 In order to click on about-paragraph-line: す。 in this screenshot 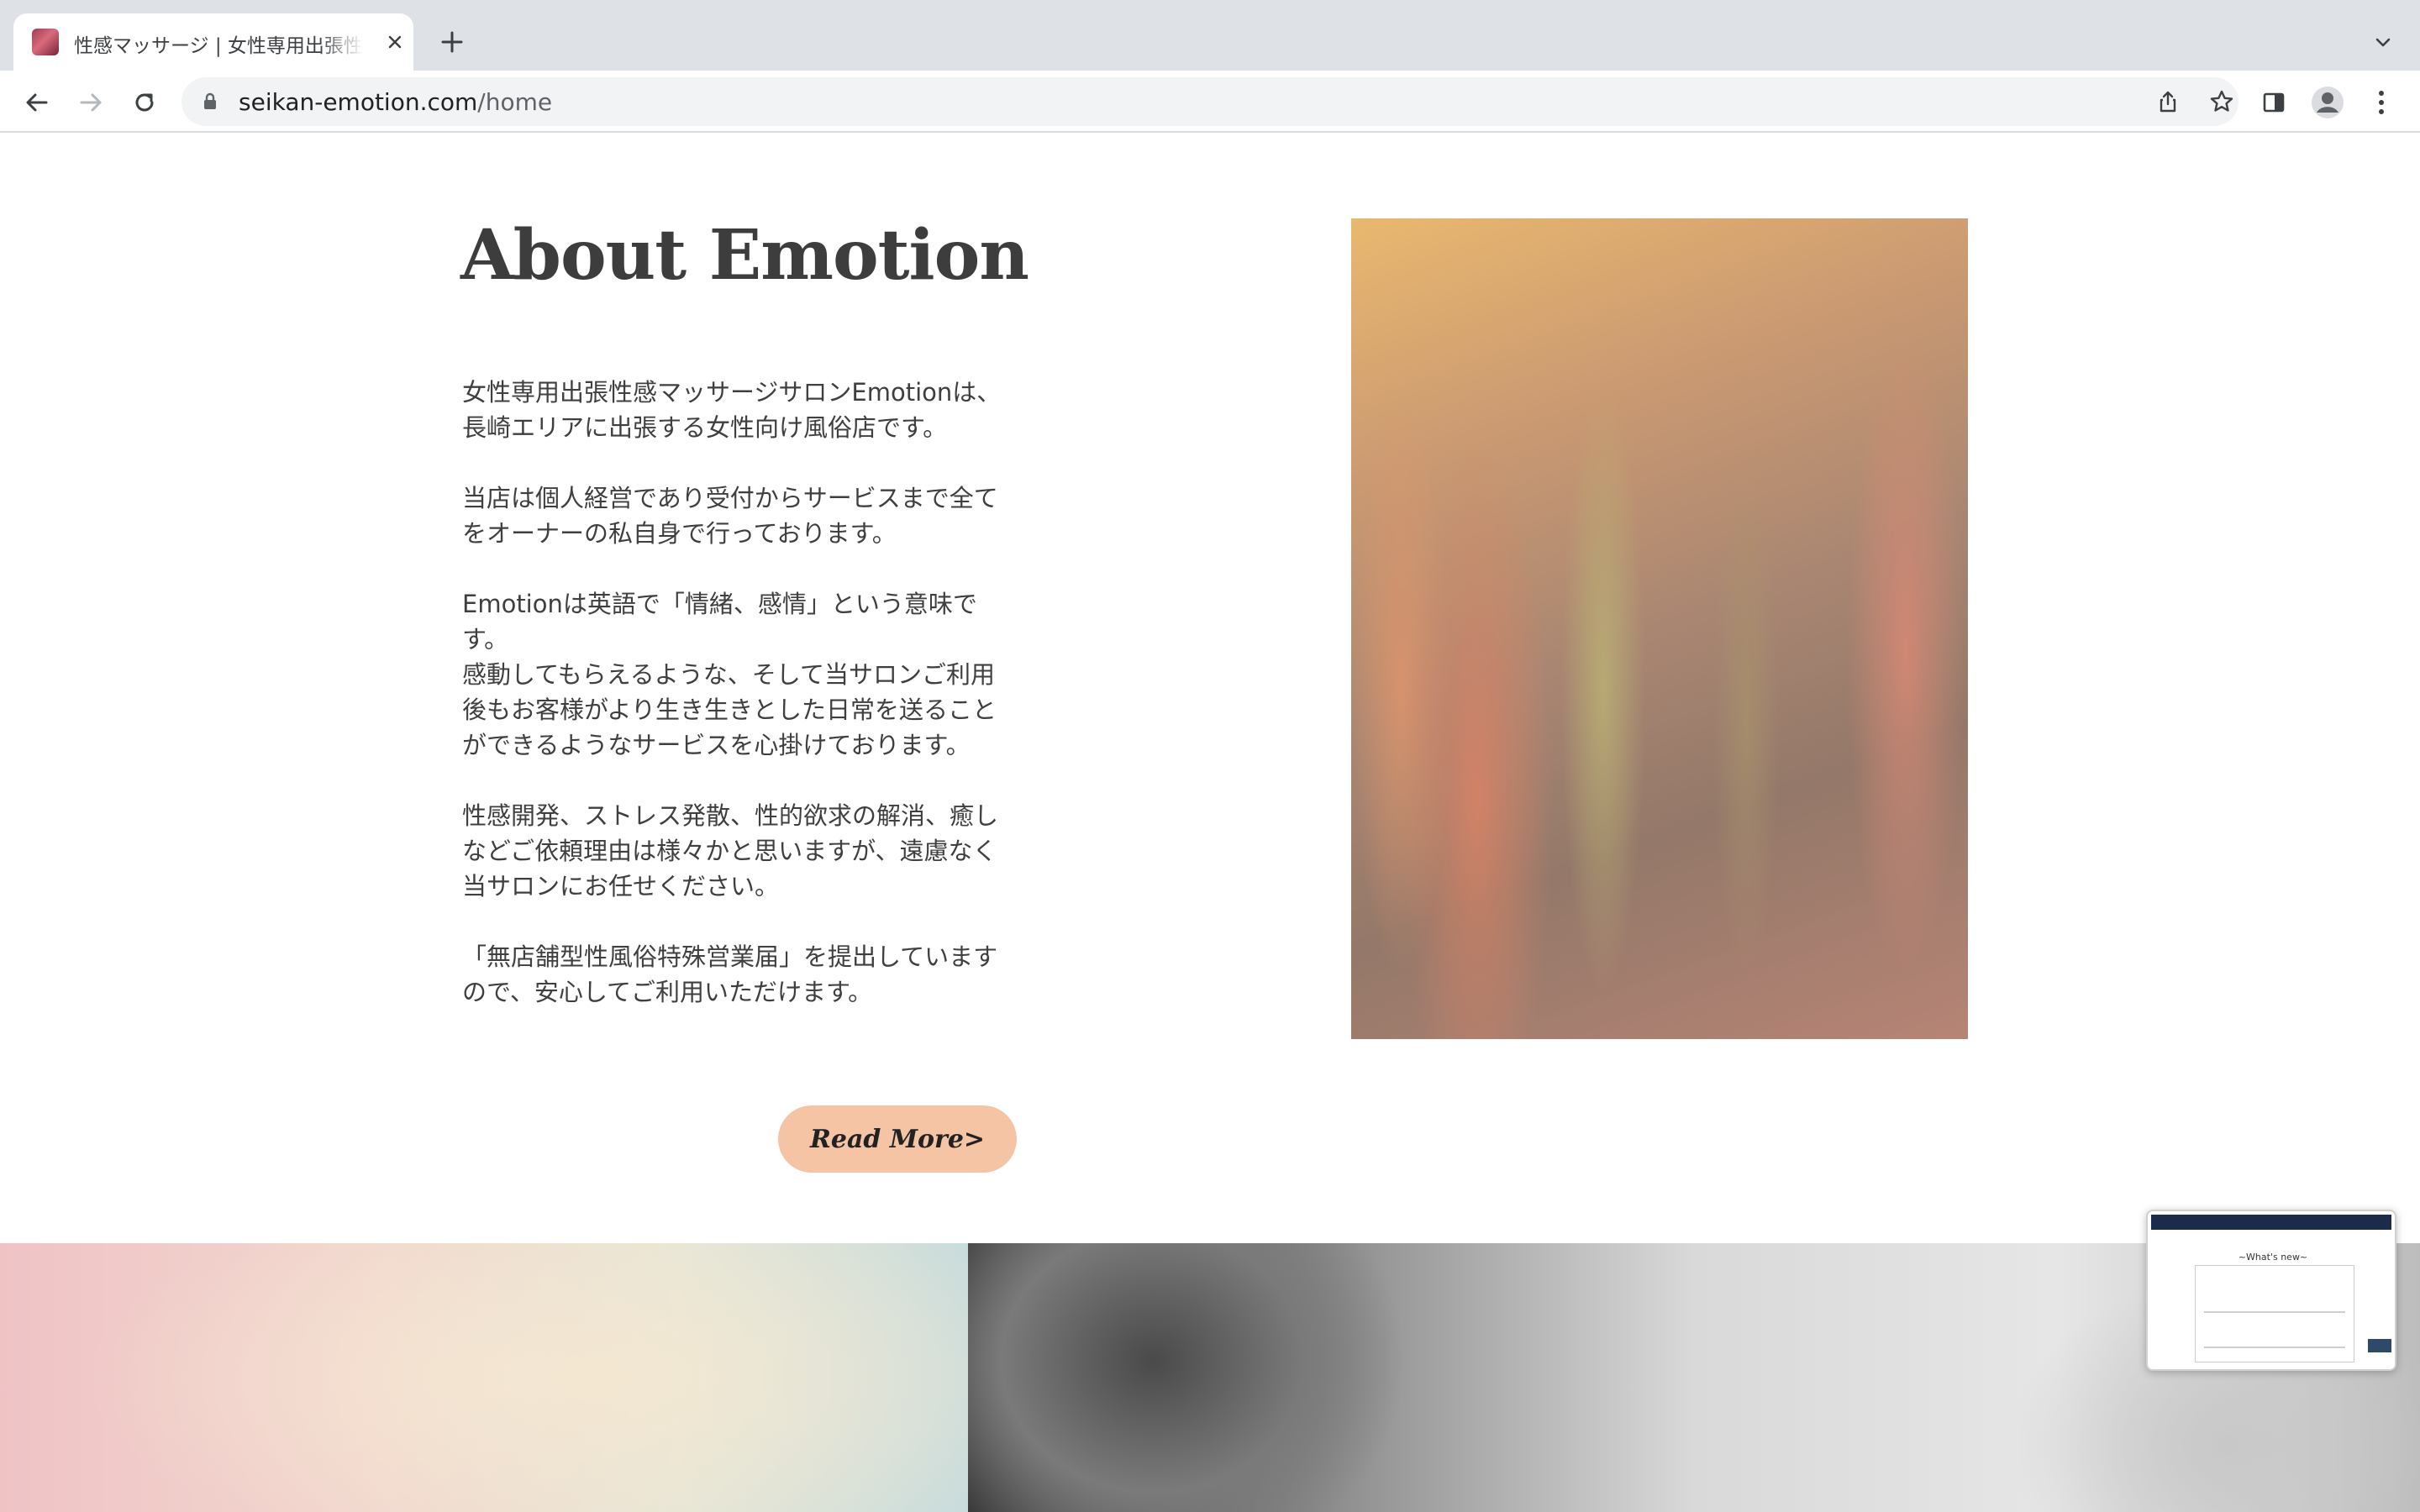, I will do `click(485, 639)`.